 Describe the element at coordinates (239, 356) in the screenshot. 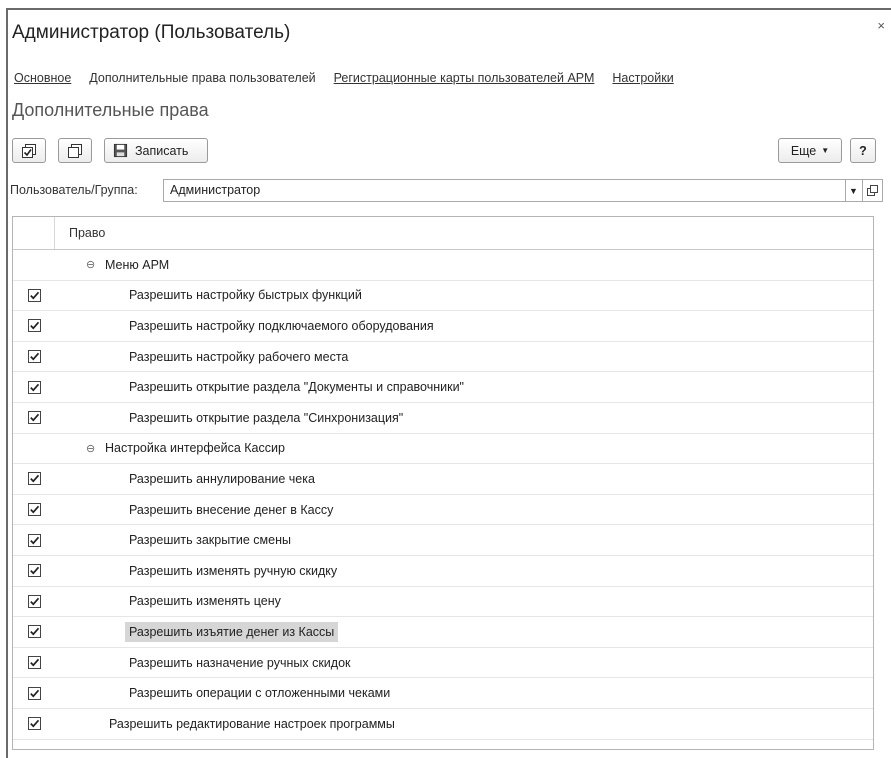

I see `permission-label: Разрешить настройку рабочего места` at that location.